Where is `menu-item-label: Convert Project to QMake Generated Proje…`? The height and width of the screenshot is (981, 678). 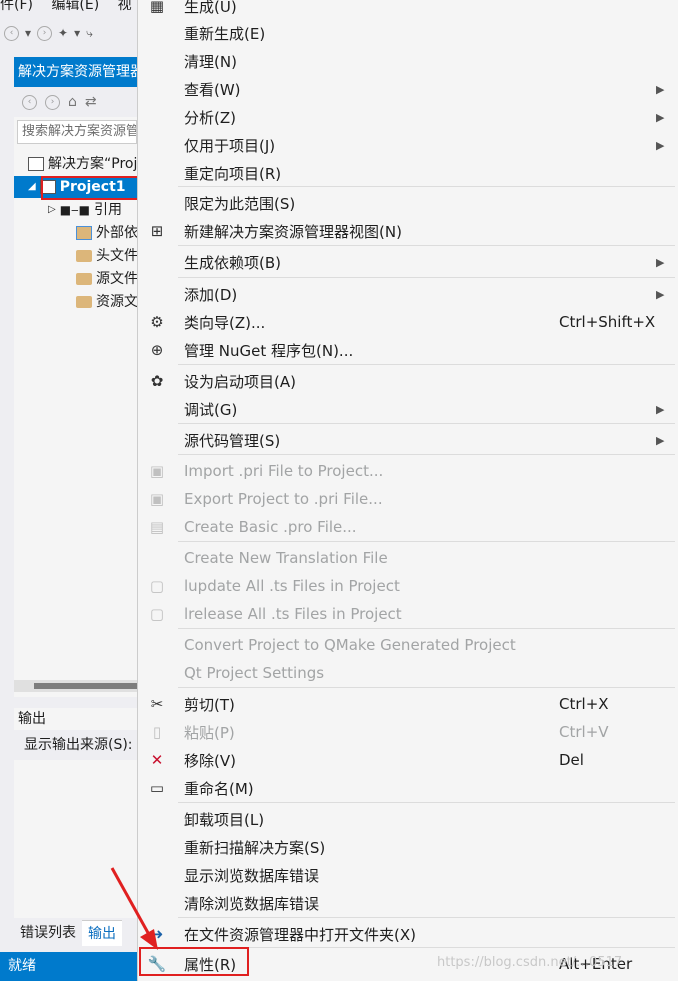 menu-item-label: Convert Project to QMake Generated Proje… is located at coordinates (350, 645).